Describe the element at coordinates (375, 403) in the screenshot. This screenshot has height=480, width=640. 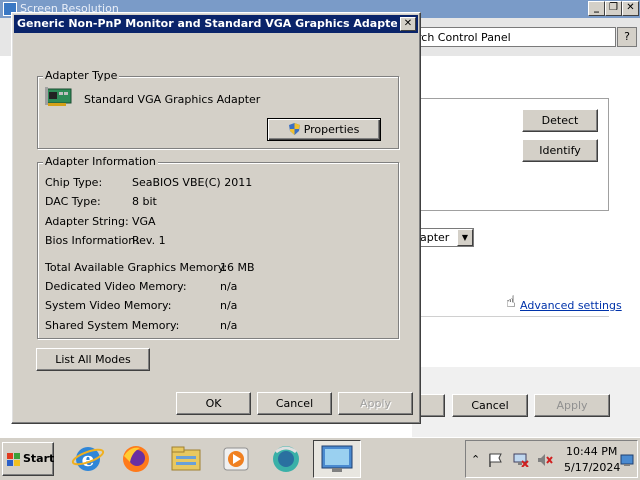
I see `apply-button: Apply` at that location.